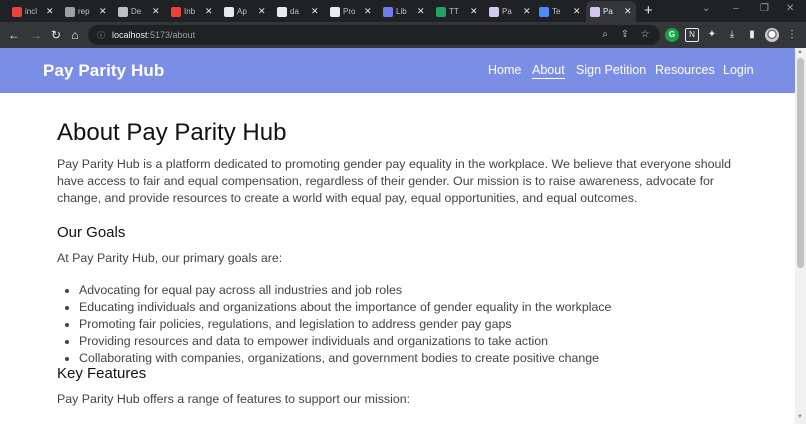 Image resolution: width=806 pixels, height=424 pixels. I want to click on browser-tab: rep ✕, so click(86, 11).